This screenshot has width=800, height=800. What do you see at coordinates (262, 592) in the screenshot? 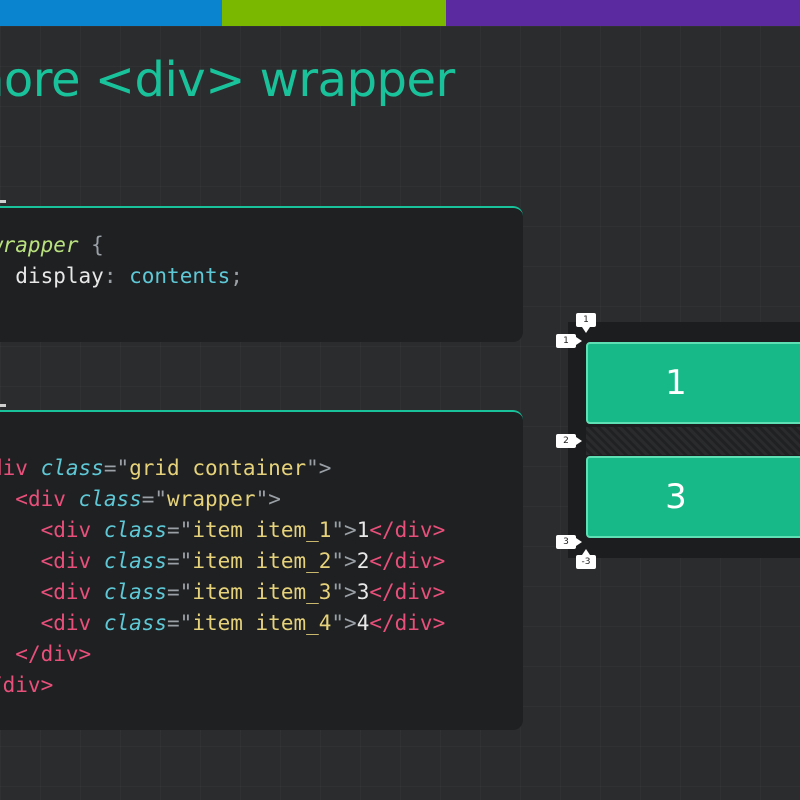
I see `html-attr-value: item item_3` at bounding box center [262, 592].